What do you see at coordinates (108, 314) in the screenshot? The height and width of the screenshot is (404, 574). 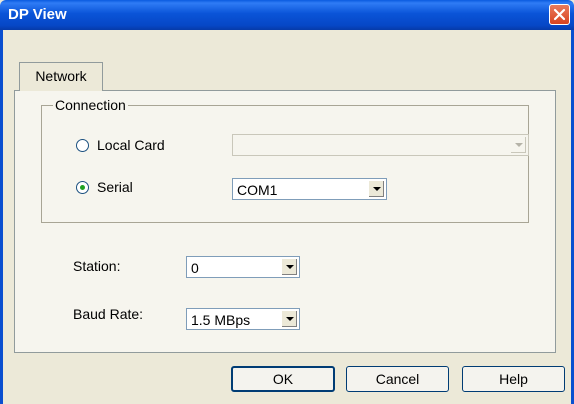 I see `baud-rate-label: Baud Rate:` at bounding box center [108, 314].